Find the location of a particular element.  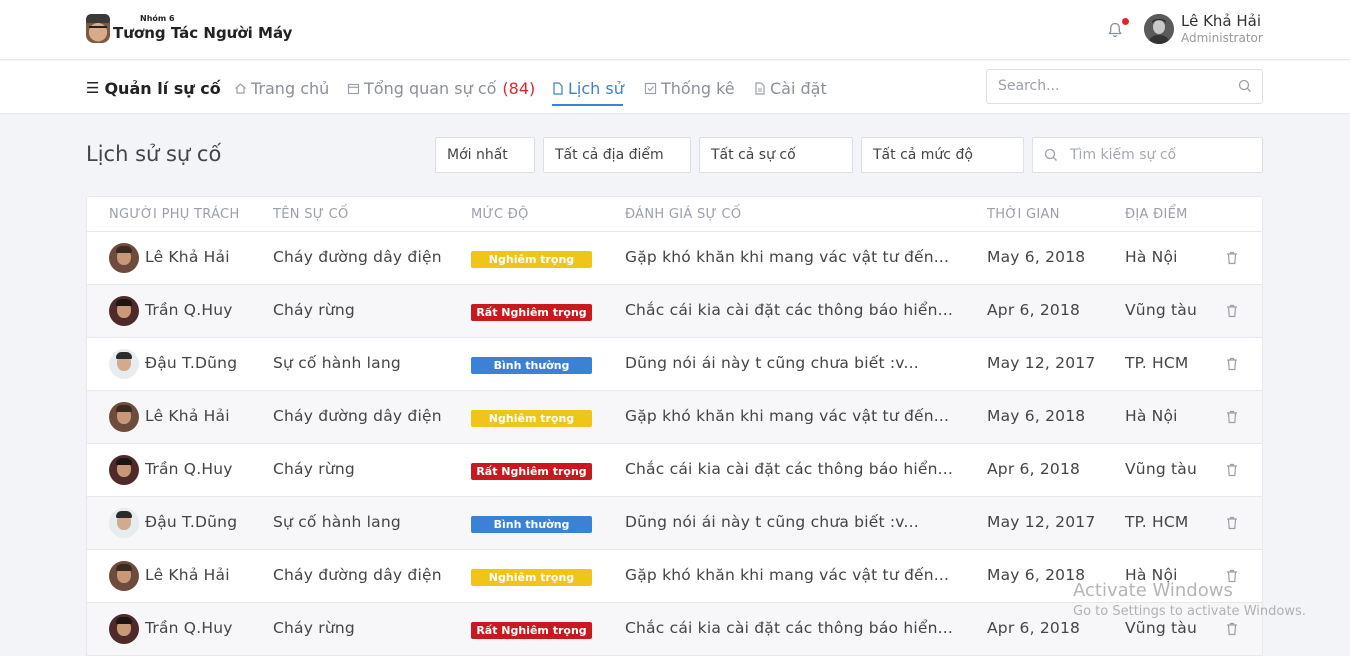

header-person: NGƯỜI PHỤ TRÁCH is located at coordinates (174, 214).